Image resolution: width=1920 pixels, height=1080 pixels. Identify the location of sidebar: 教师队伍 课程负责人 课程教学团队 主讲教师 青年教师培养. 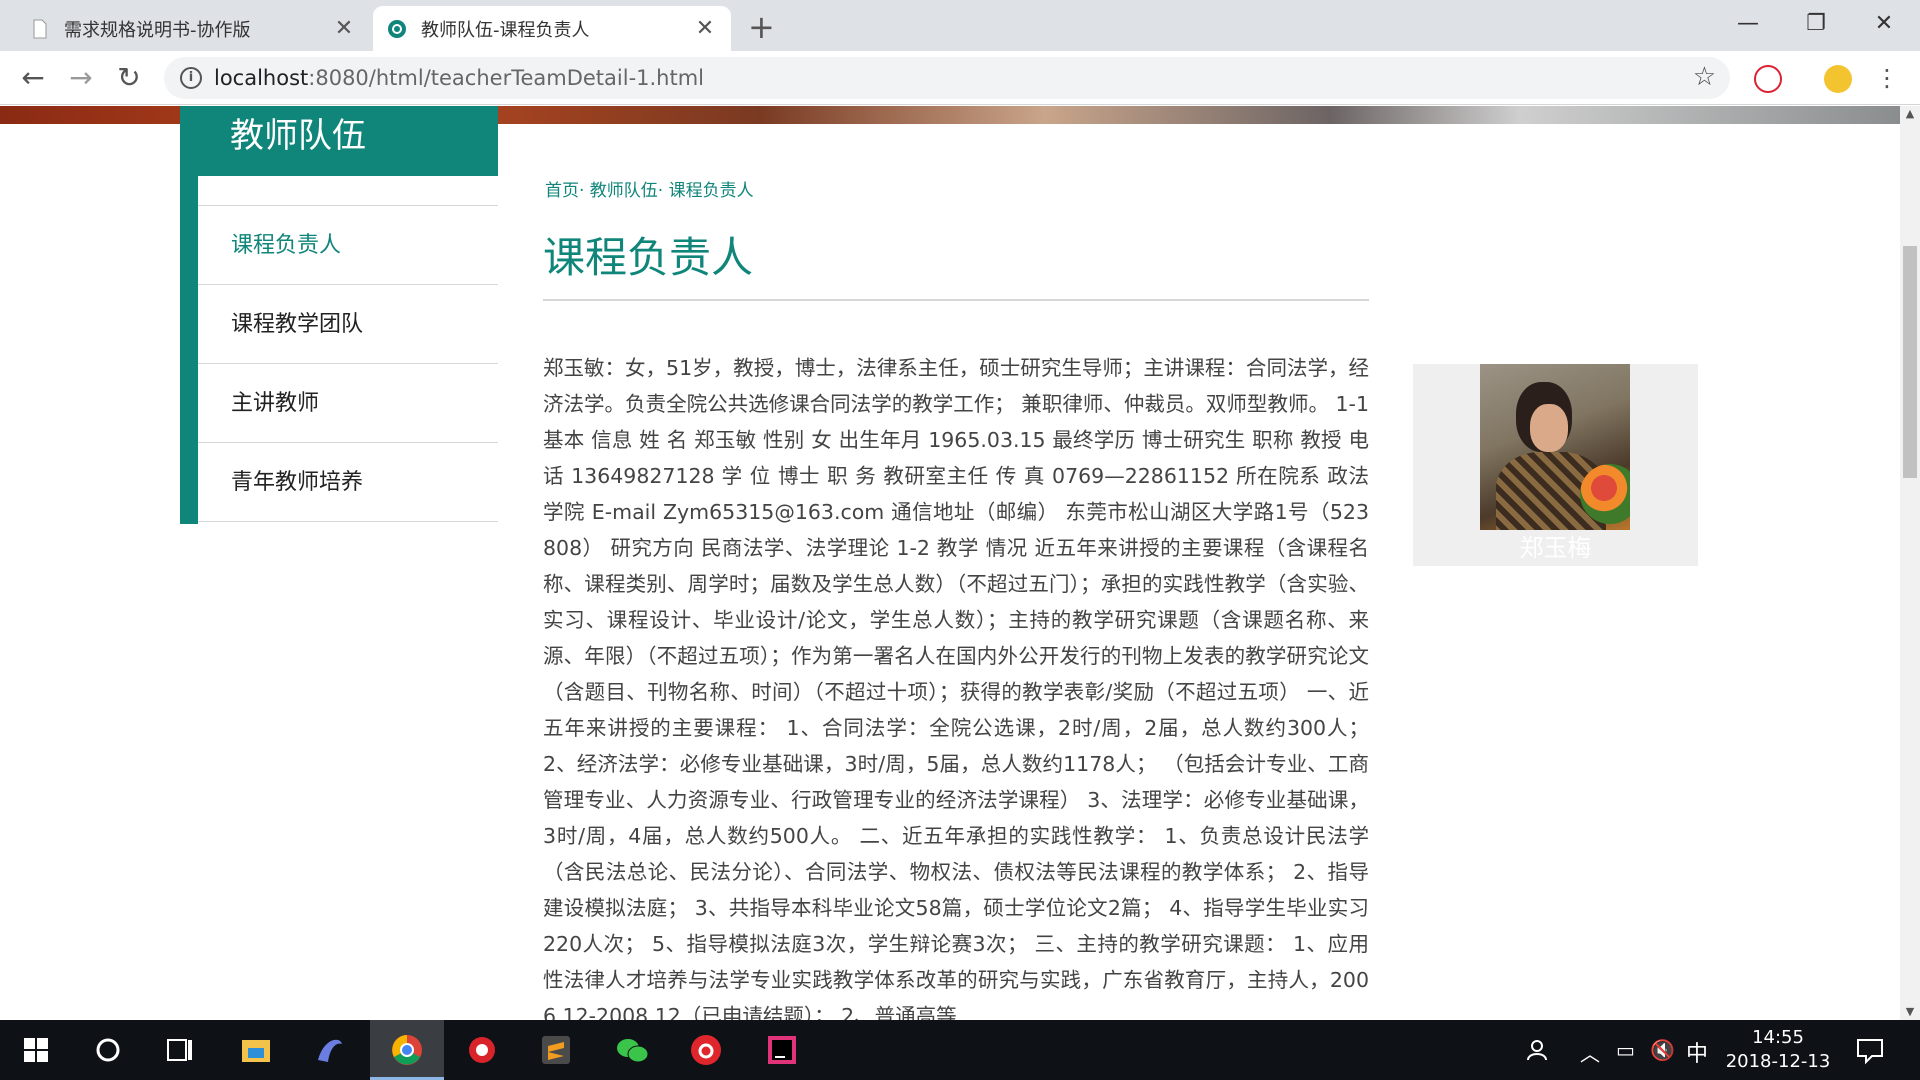
(339, 315).